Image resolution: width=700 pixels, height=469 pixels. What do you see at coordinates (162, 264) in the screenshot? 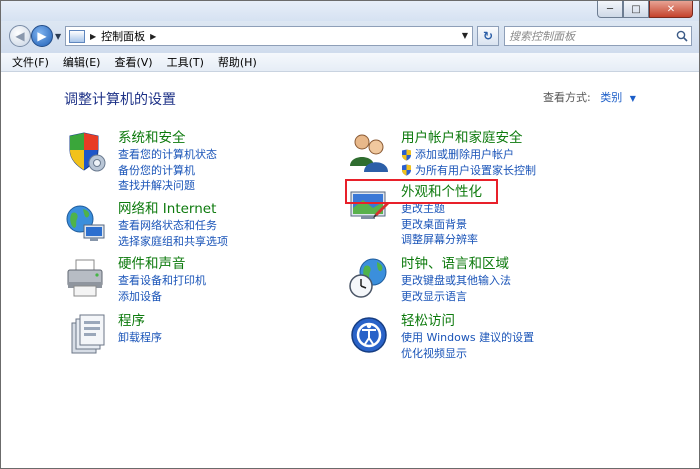
I see `category-title: 硬件和声音` at bounding box center [162, 264].